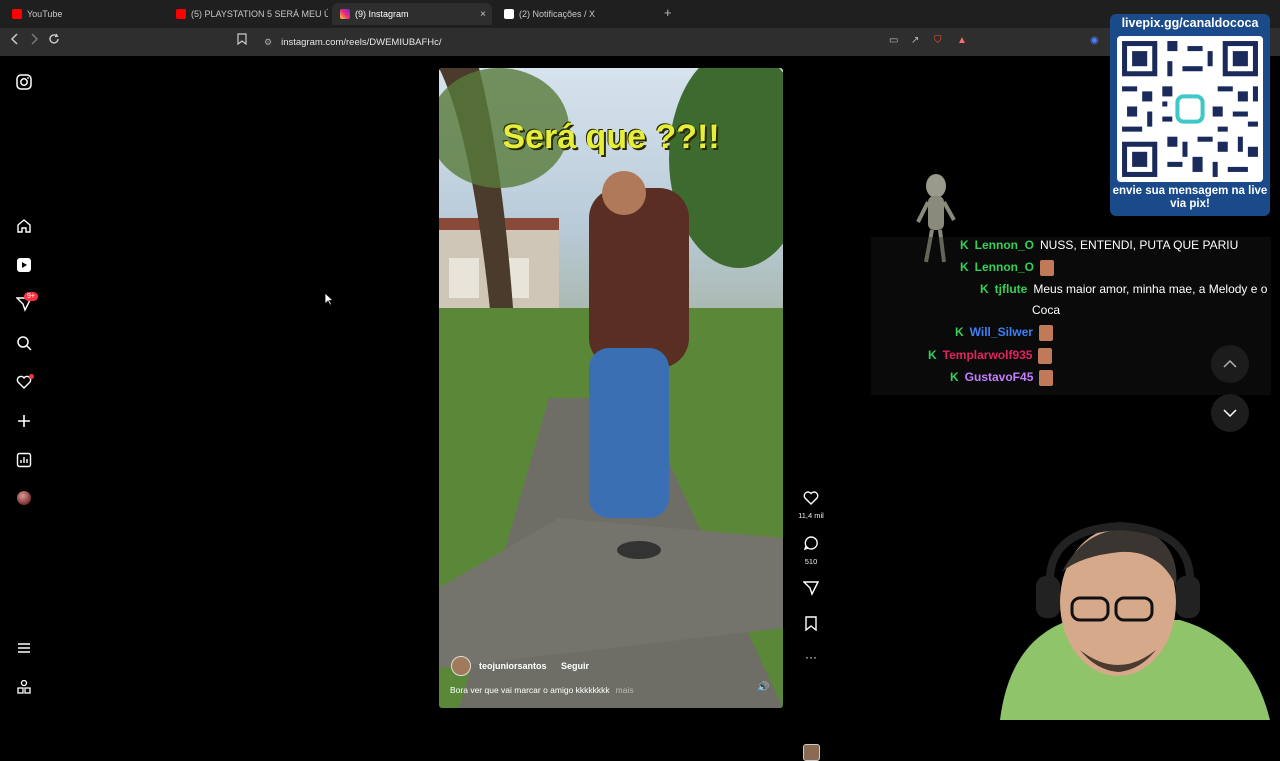 The height and width of the screenshot is (761, 1280). Describe the element at coordinates (1139, 245) in the screenshot. I see `chat-text: NUSS, ENTENDI, PUTA QUE PARIU` at that location.